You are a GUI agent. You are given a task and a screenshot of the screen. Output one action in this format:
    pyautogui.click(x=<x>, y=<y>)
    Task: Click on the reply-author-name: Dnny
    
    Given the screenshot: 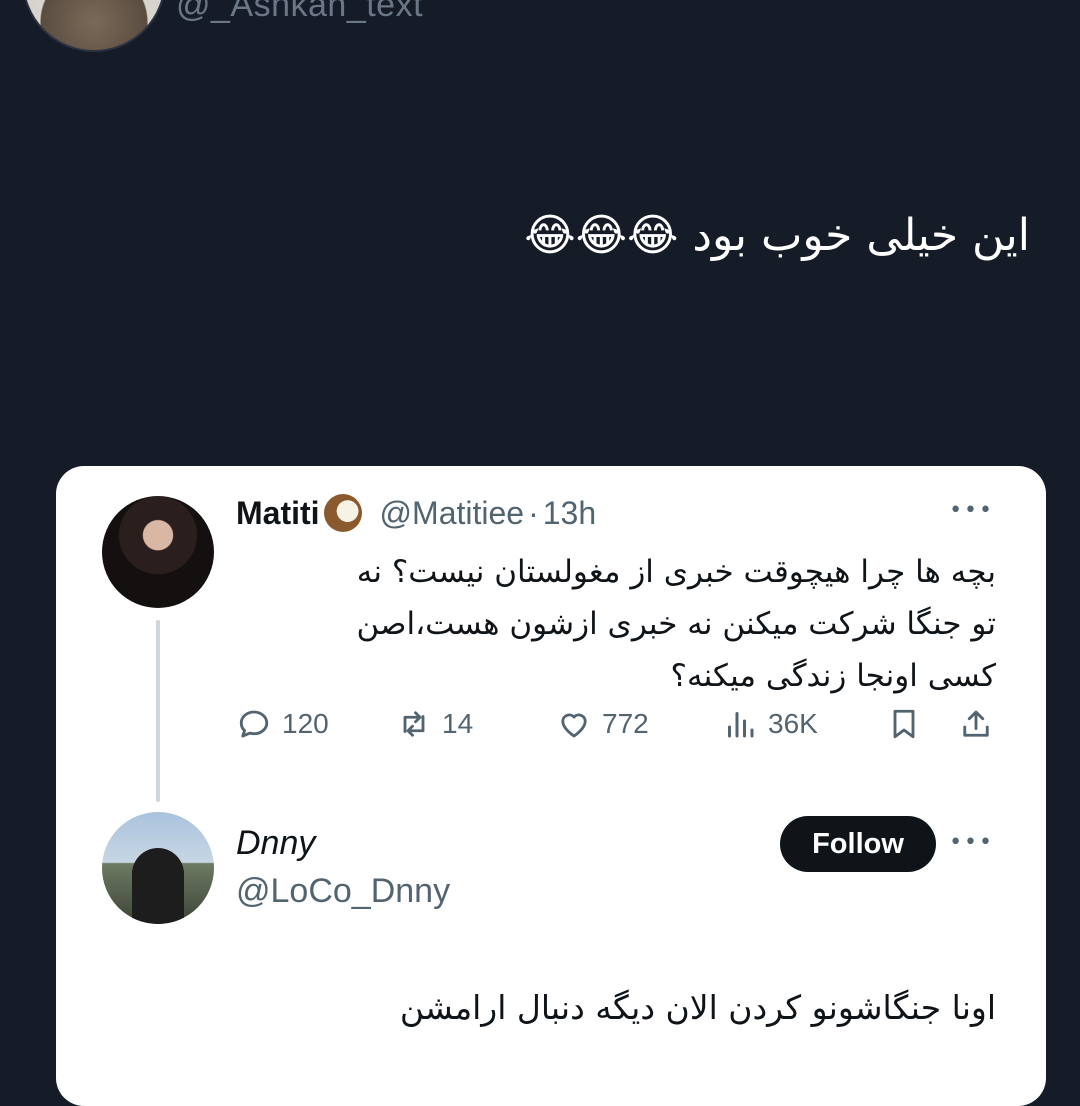 What is the action you would take?
    pyautogui.click(x=275, y=843)
    